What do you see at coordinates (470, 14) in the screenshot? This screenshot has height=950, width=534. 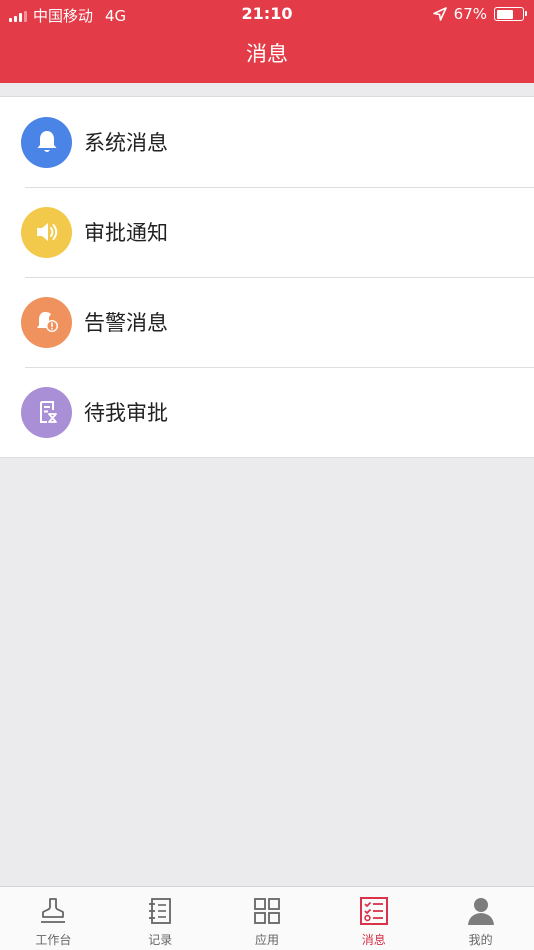 I see `battery-percent: 67%` at bounding box center [470, 14].